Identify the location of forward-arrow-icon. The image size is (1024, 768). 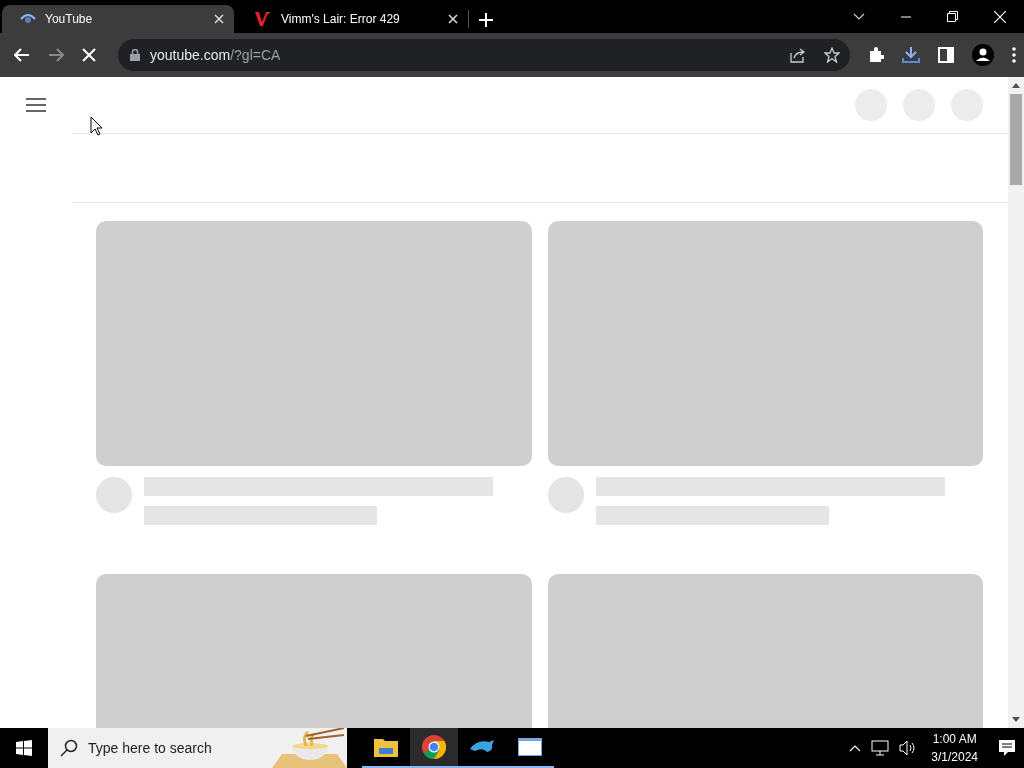
(56, 55).